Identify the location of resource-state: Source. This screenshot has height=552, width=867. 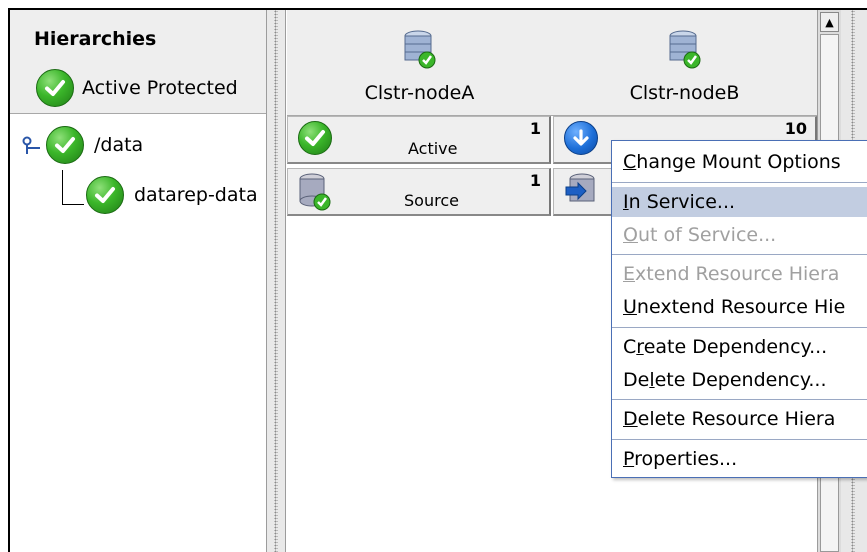
(431, 200).